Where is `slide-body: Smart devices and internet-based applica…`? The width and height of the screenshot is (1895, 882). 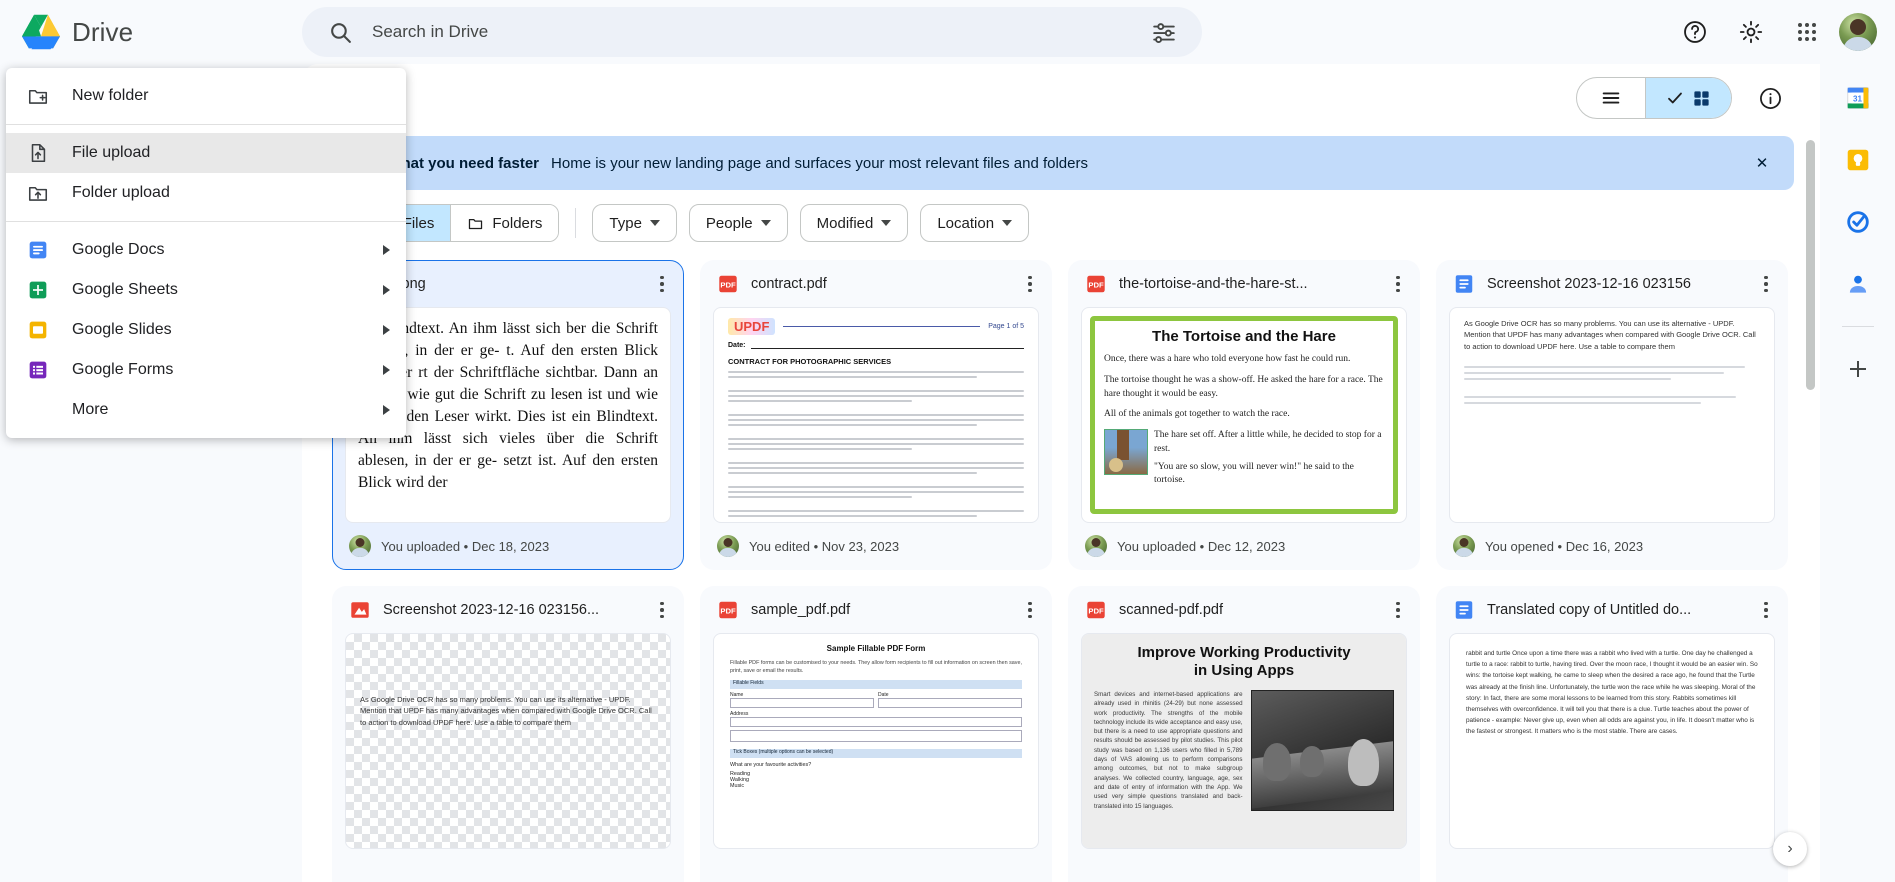 slide-body: Smart devices and internet-based applica… is located at coordinates (1168, 750).